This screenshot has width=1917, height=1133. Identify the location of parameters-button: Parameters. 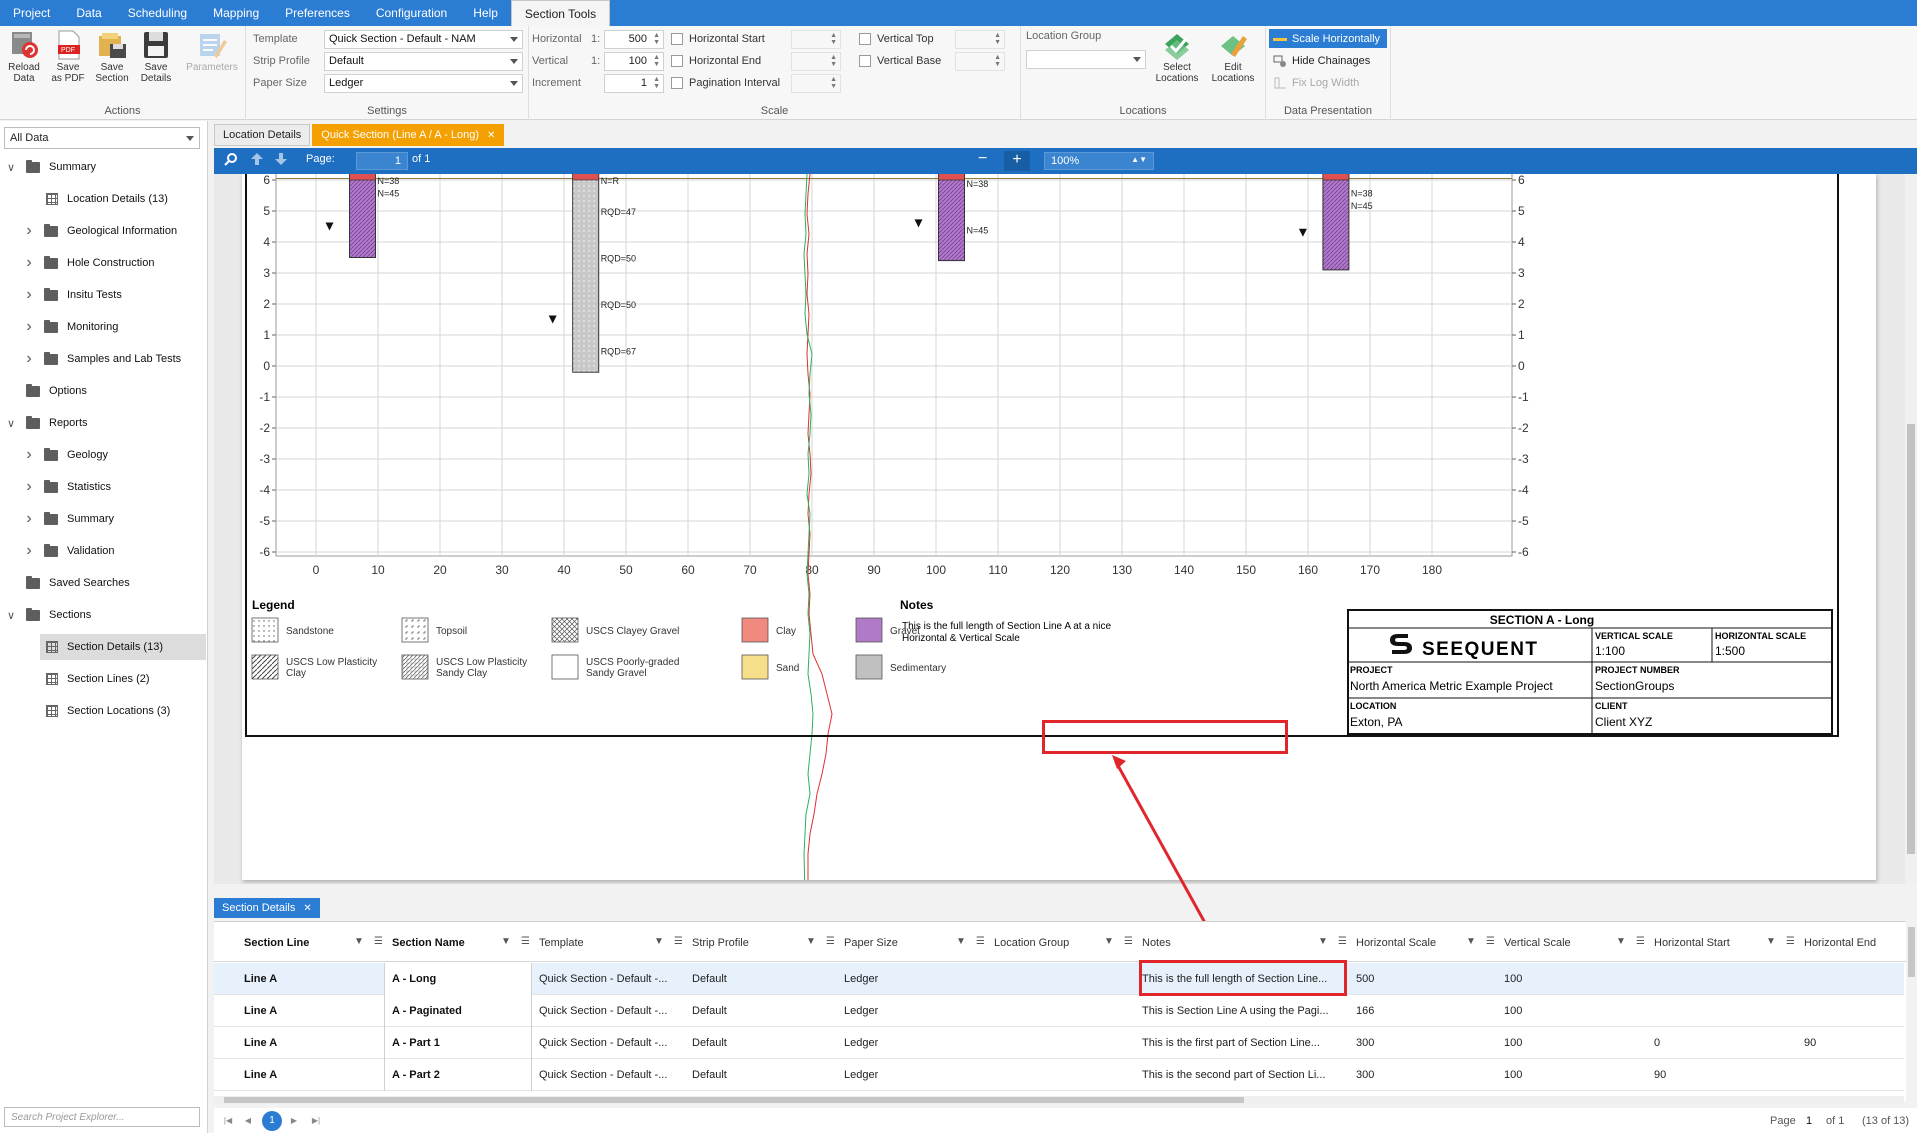
(212, 51).